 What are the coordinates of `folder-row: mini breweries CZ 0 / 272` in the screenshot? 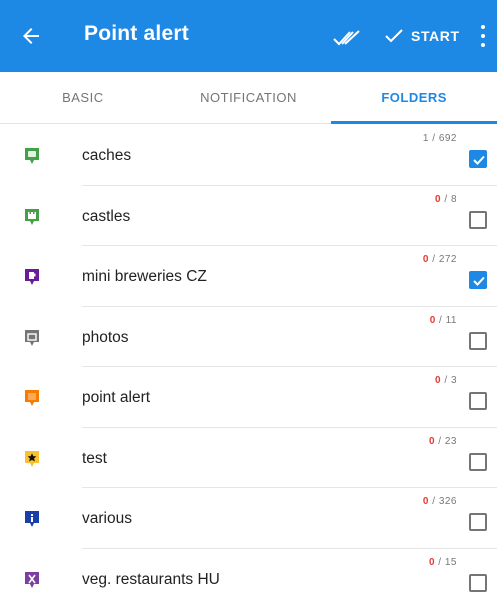 It's located at (248, 276).